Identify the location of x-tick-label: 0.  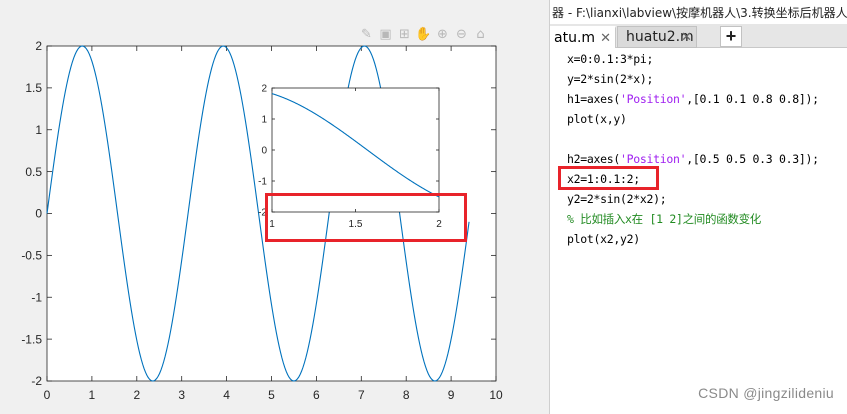
(47, 395).